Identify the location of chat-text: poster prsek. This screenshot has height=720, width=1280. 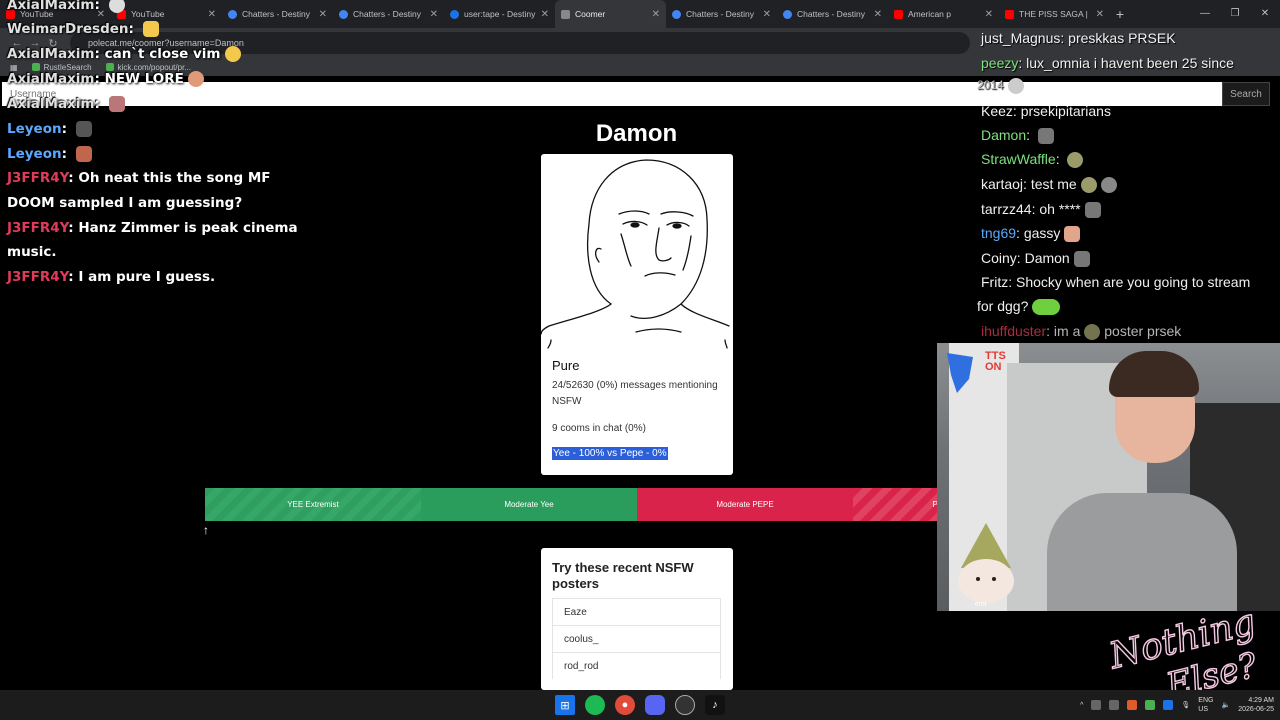
(1143, 331).